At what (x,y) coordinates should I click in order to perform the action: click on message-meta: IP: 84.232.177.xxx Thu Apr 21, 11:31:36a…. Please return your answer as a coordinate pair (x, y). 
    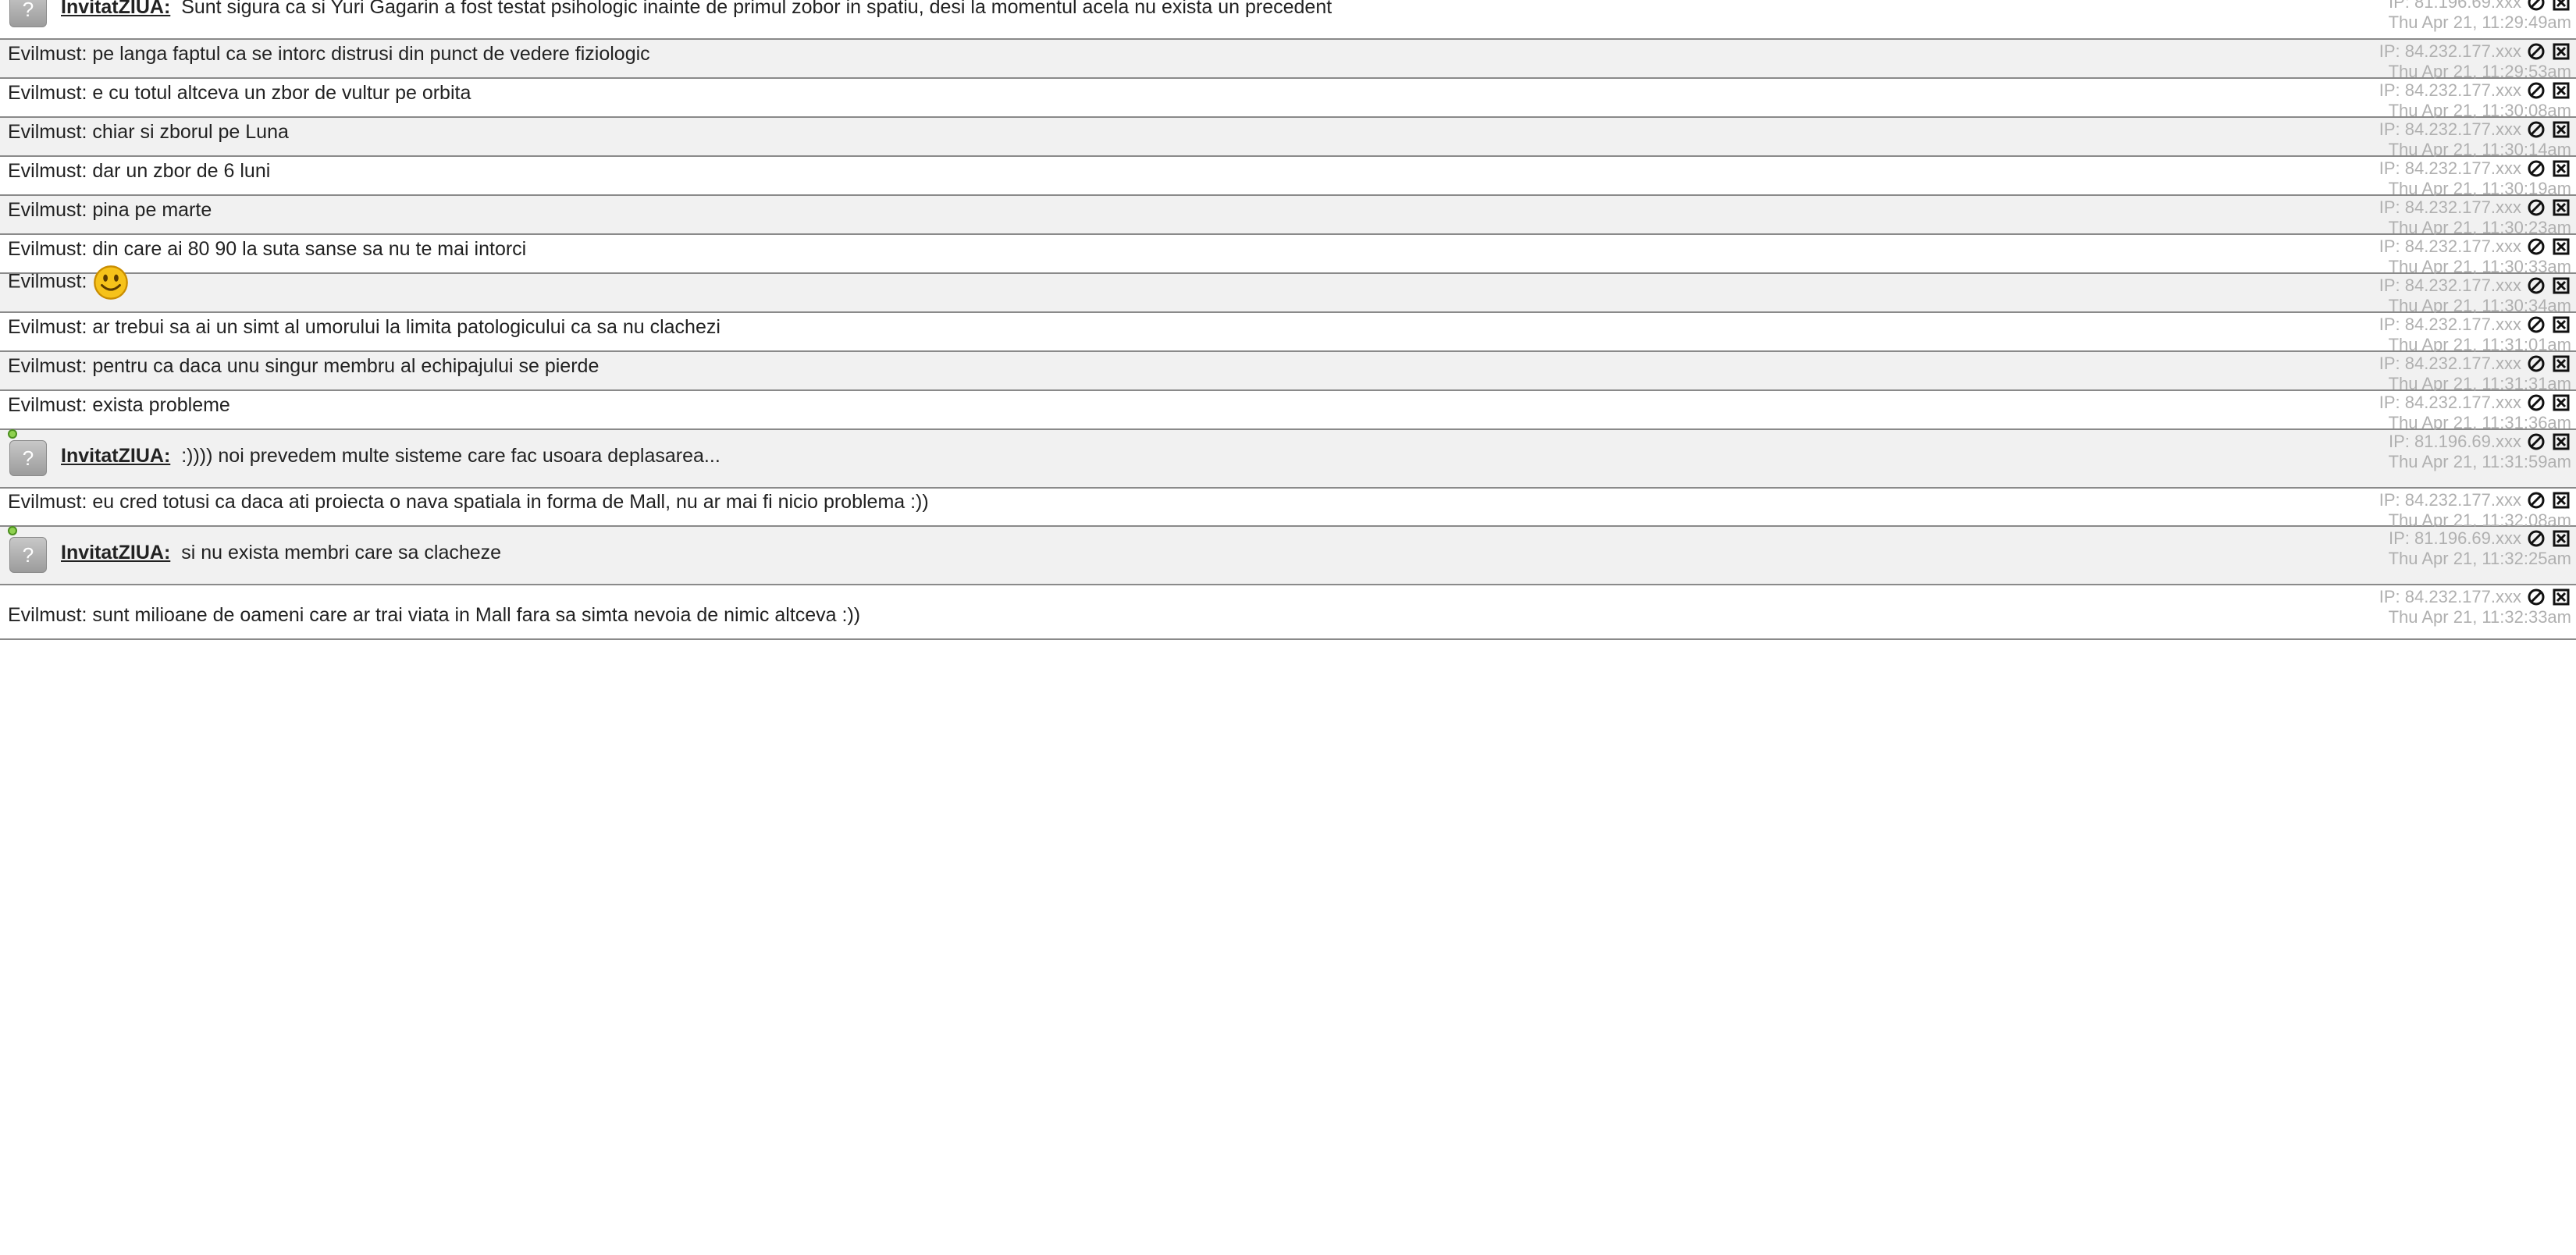
    Looking at the image, I should click on (2475, 413).